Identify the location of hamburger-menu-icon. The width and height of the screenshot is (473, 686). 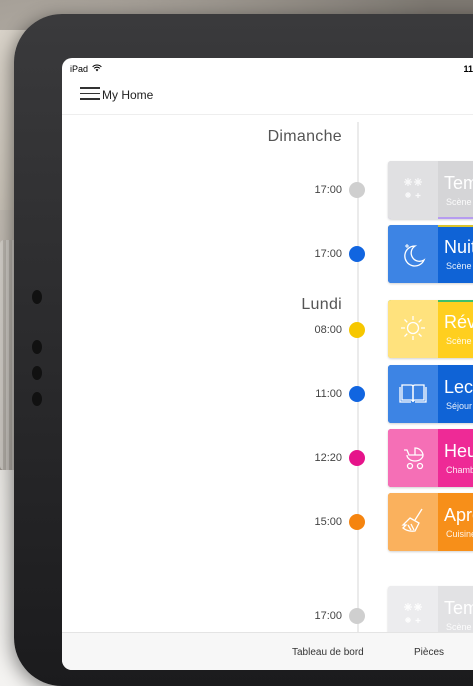
(90, 94).